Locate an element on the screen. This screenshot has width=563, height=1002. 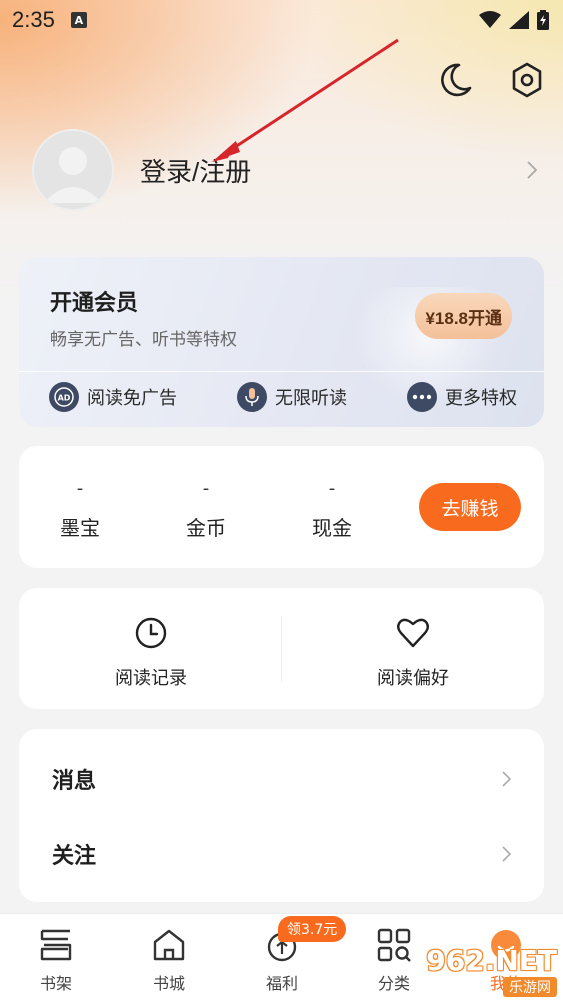
login-register-label: 登录/注册 is located at coordinates (195, 170).